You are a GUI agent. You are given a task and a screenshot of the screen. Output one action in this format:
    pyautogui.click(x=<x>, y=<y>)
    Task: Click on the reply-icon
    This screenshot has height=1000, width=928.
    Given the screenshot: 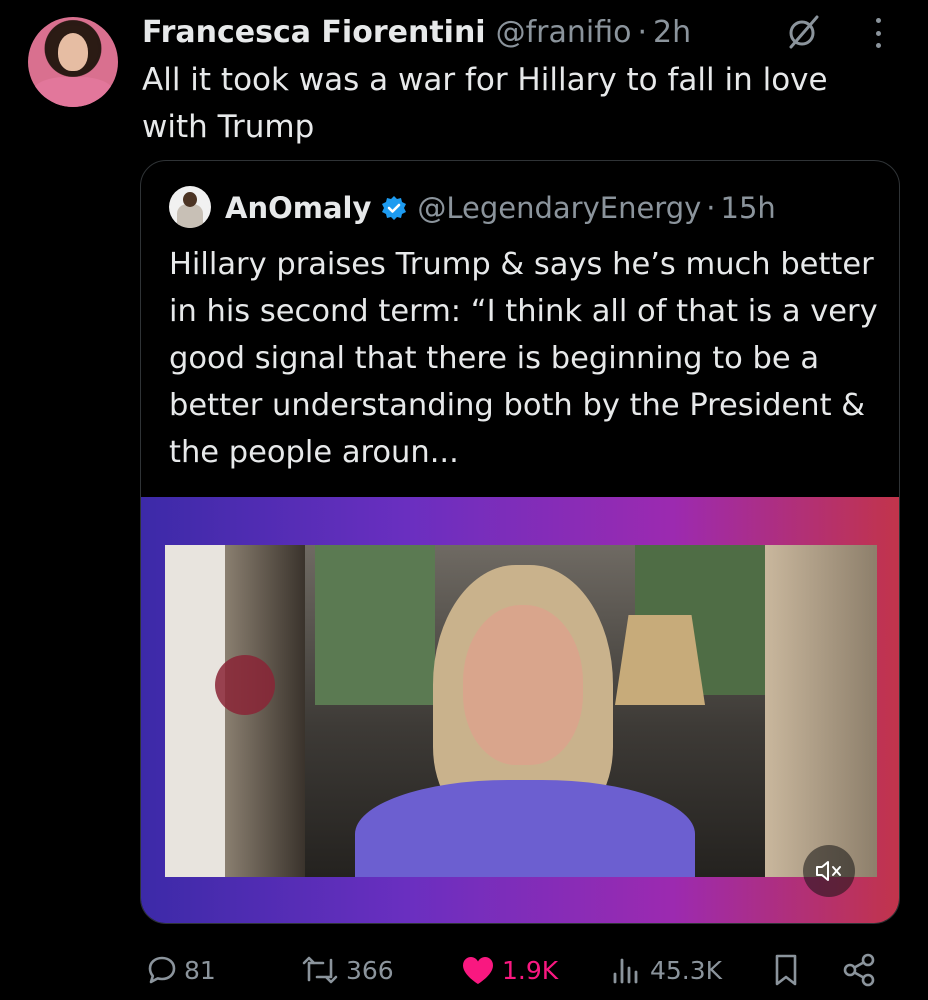 What is the action you would take?
    pyautogui.click(x=162, y=970)
    